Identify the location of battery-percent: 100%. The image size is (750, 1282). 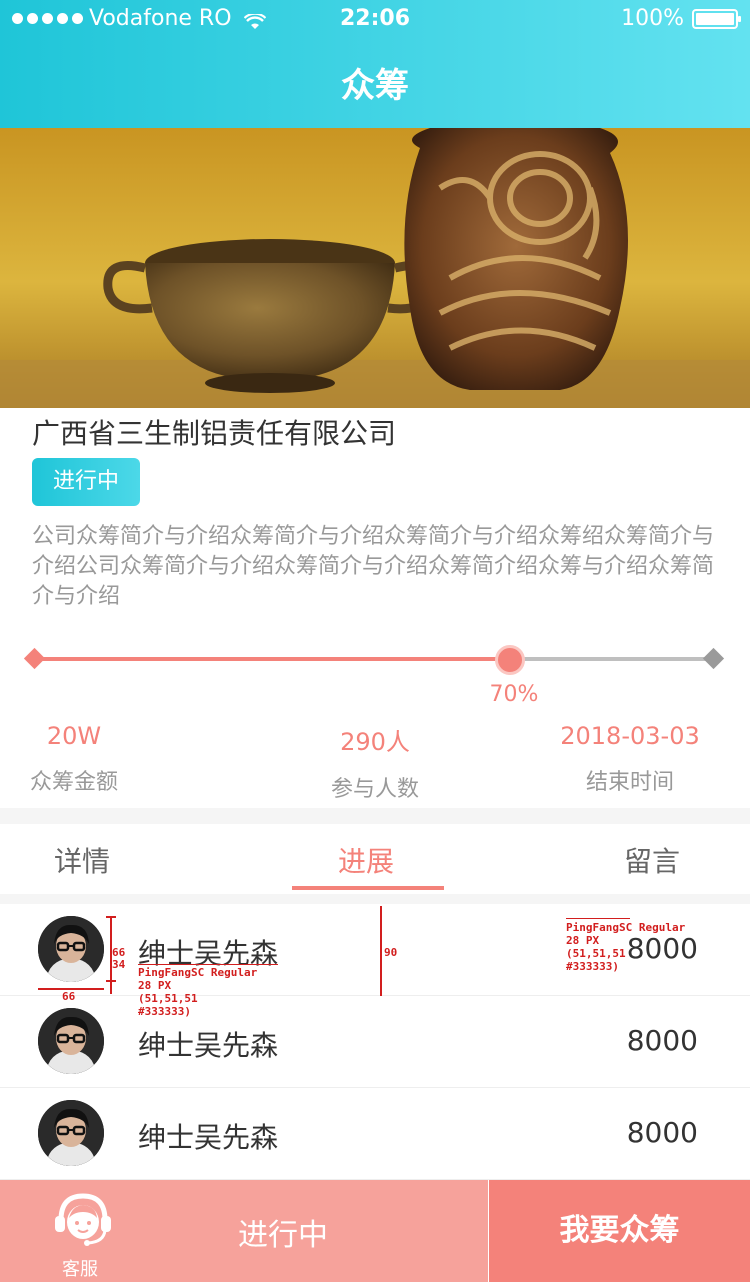
(652, 18).